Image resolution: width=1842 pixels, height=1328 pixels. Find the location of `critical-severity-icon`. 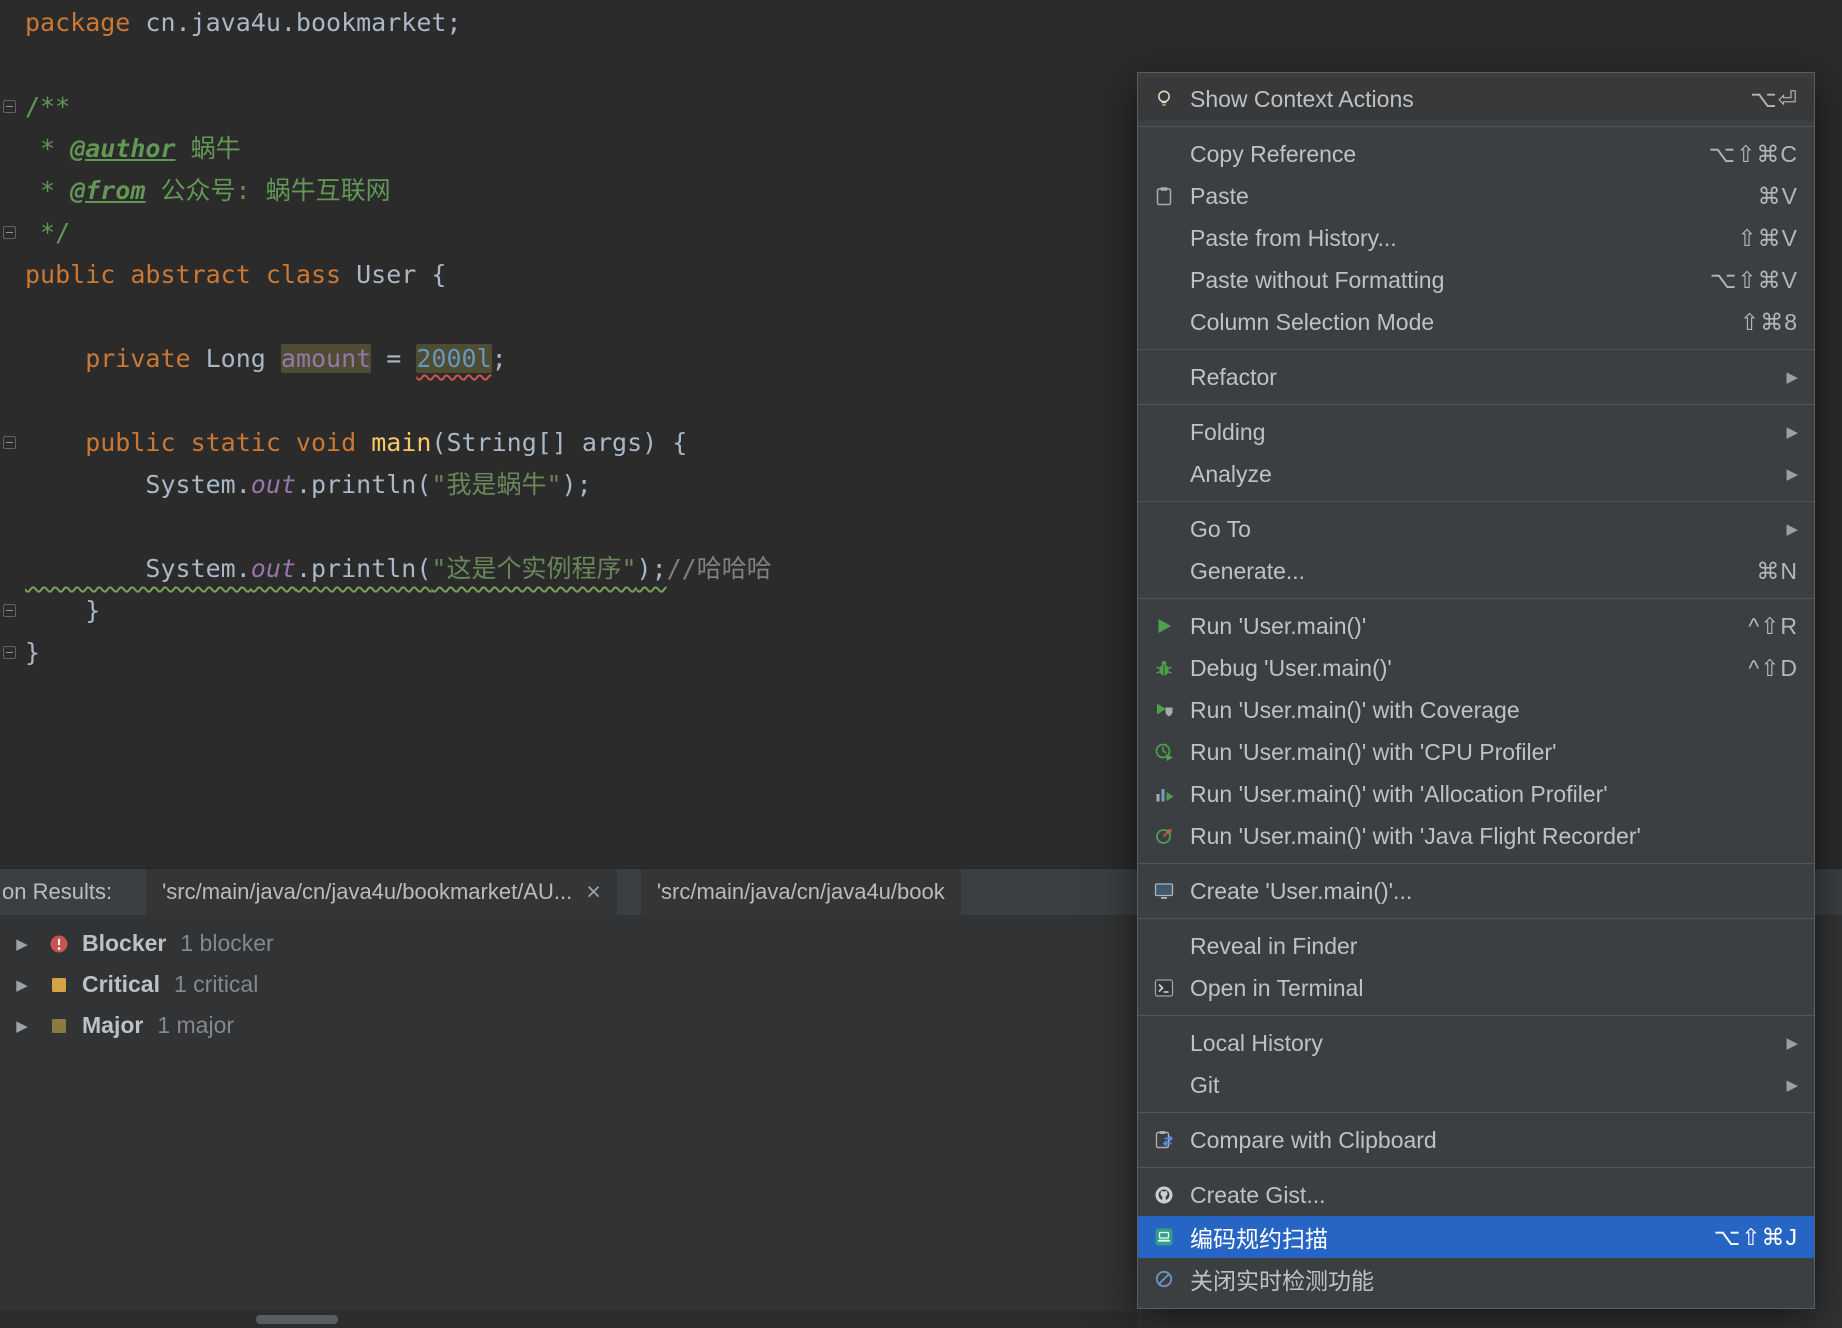

critical-severity-icon is located at coordinates (59, 985).